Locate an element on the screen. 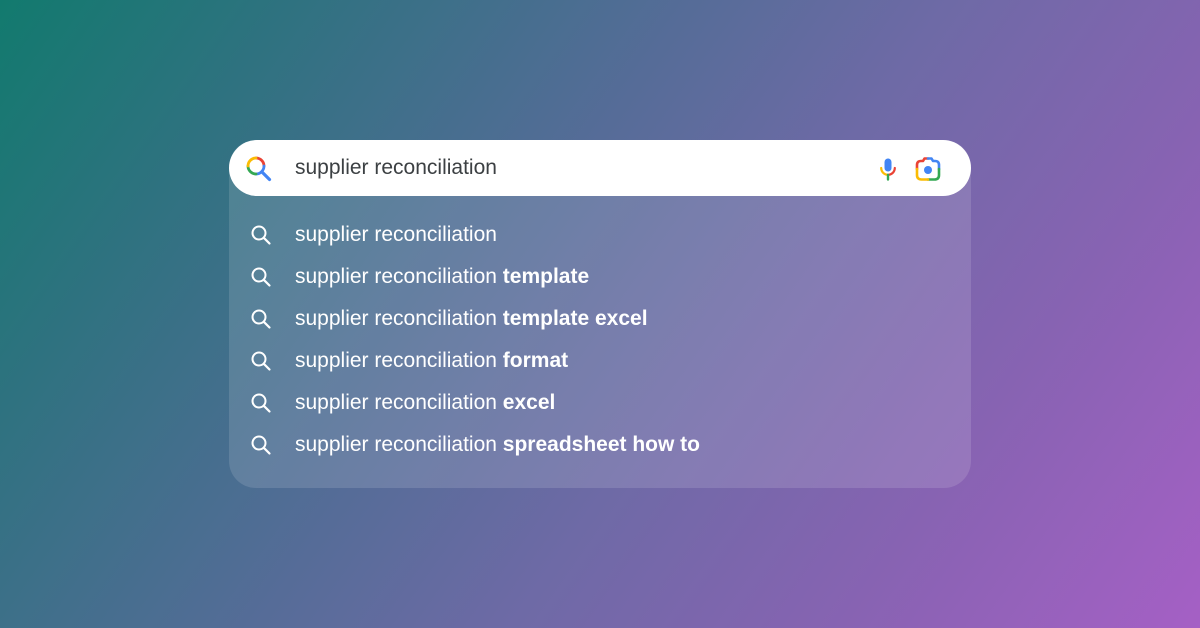 This screenshot has width=1200, height=628. suggestion-text: supplier reconciliation excel is located at coordinates (425, 403).